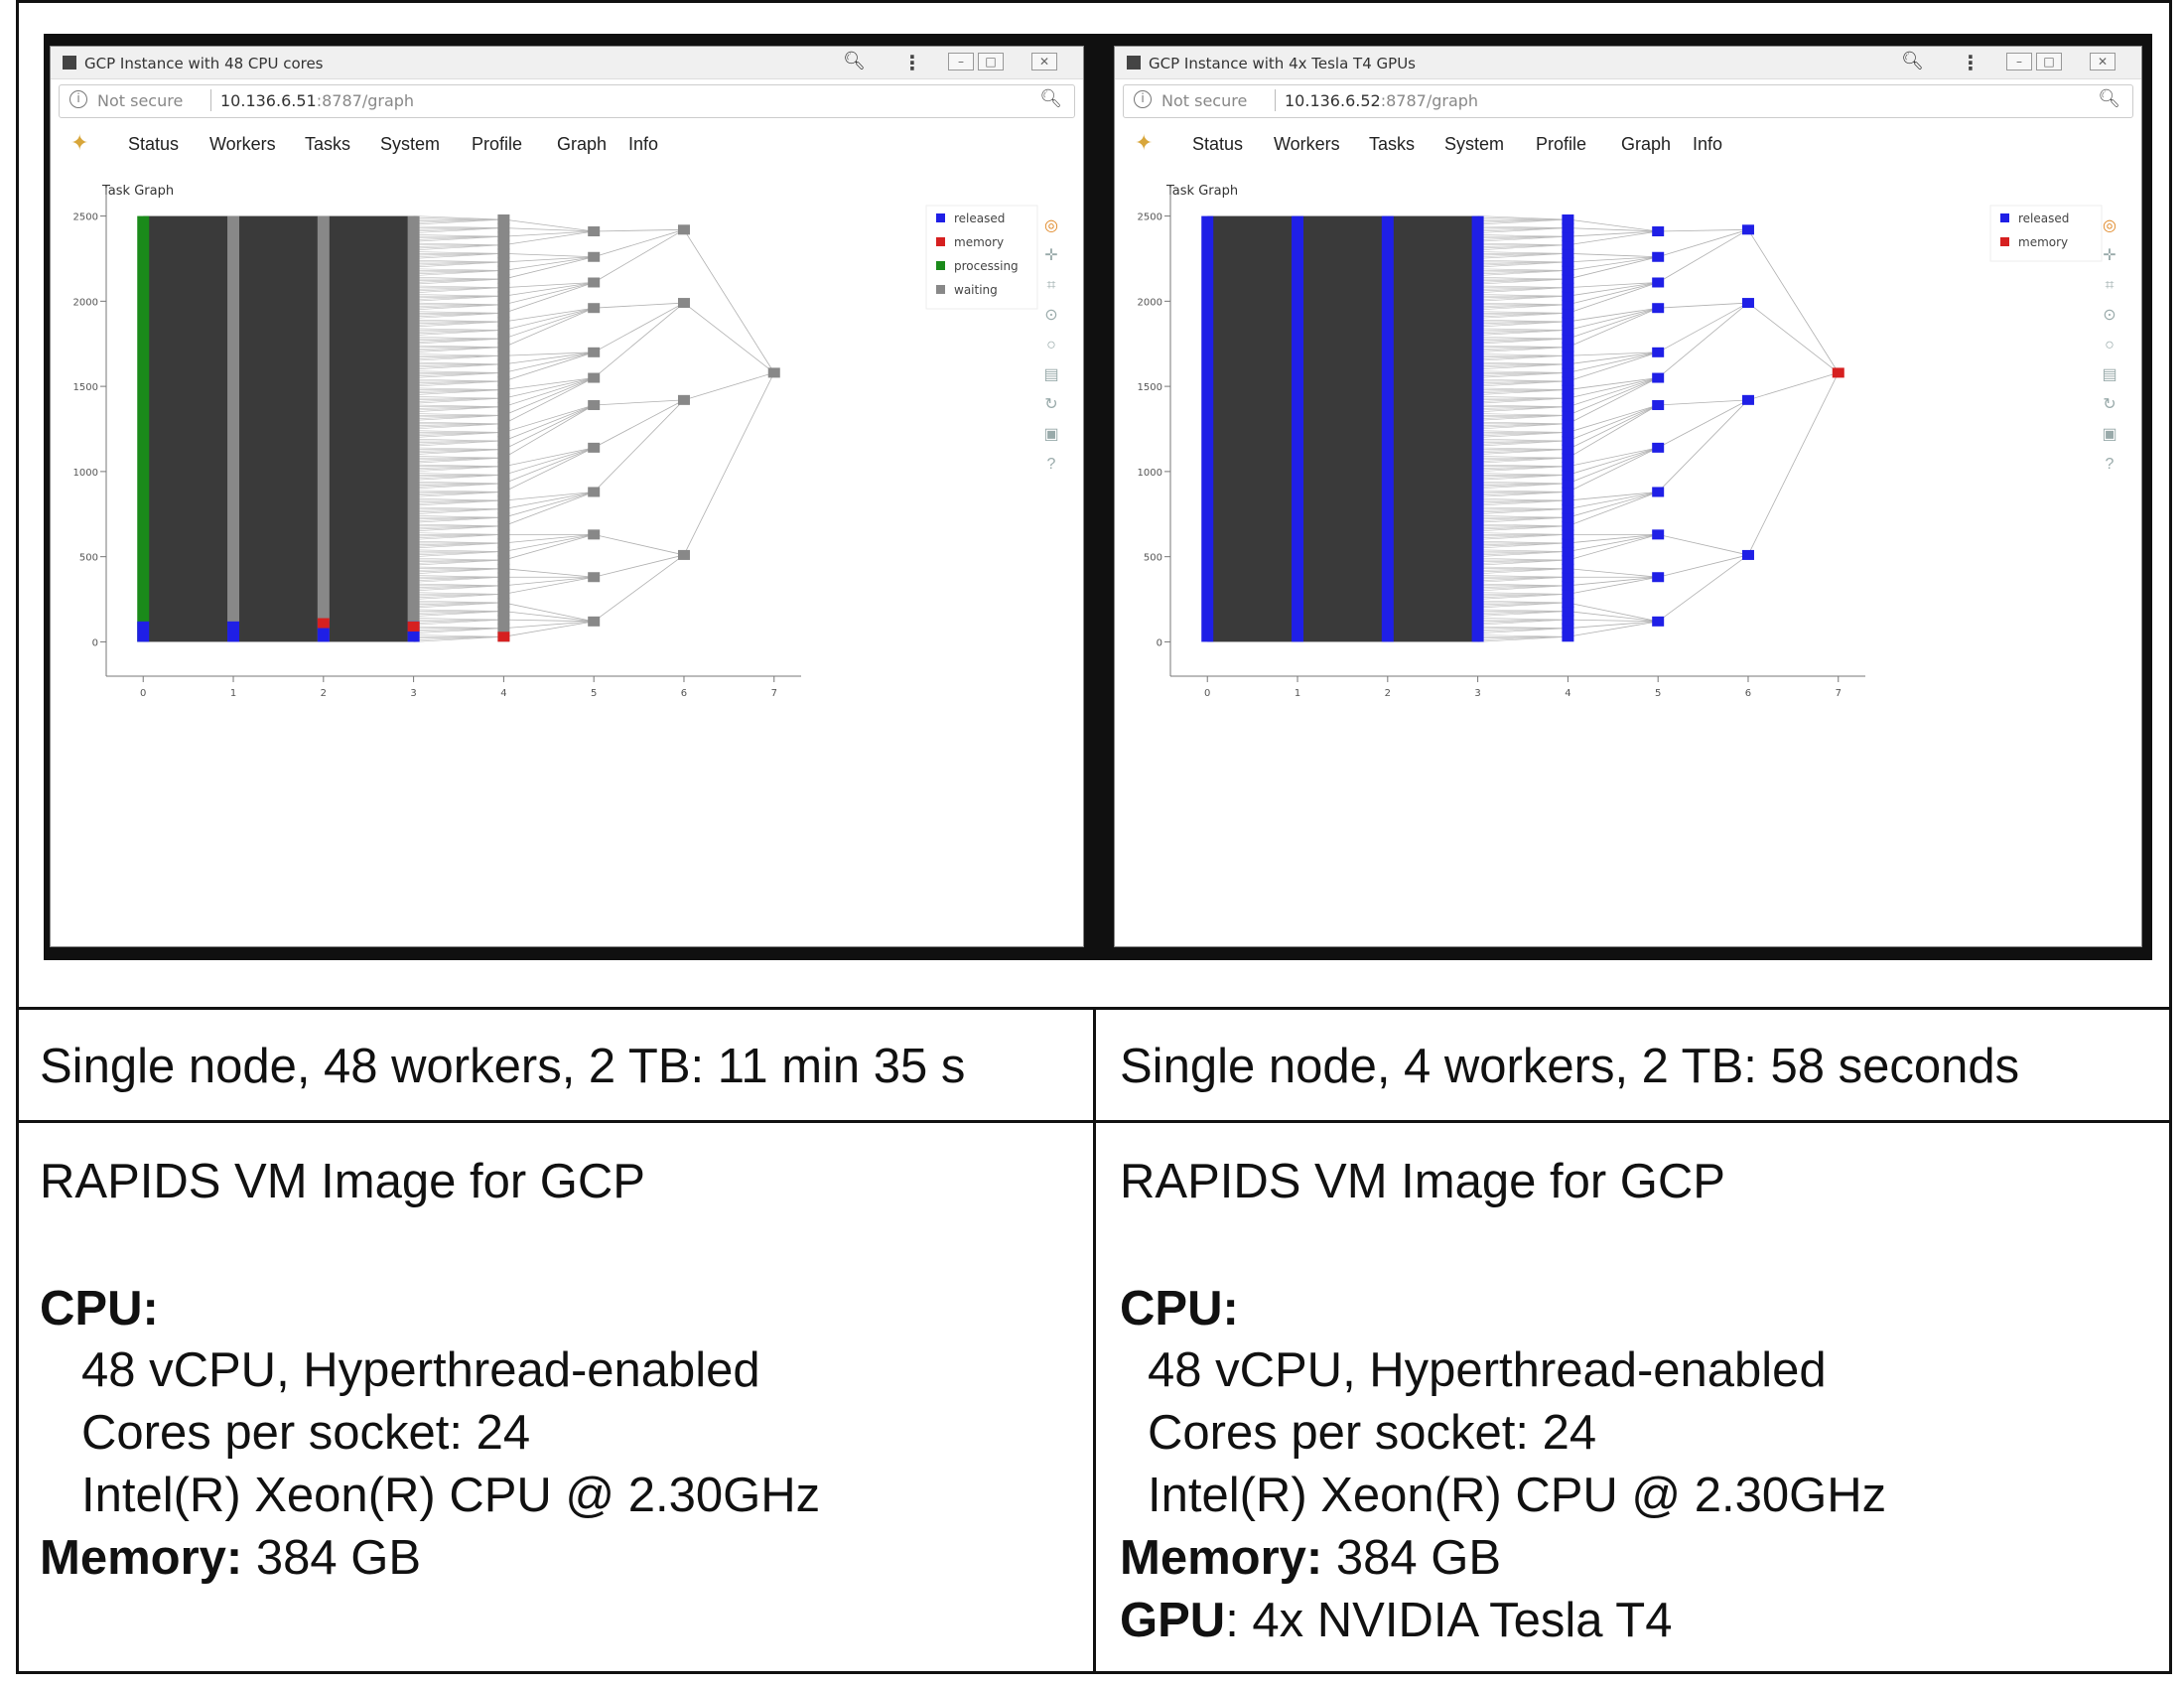 This screenshot has height=1687, width=2184. What do you see at coordinates (1658, 693) in the screenshot?
I see `x-tick-label: 5` at bounding box center [1658, 693].